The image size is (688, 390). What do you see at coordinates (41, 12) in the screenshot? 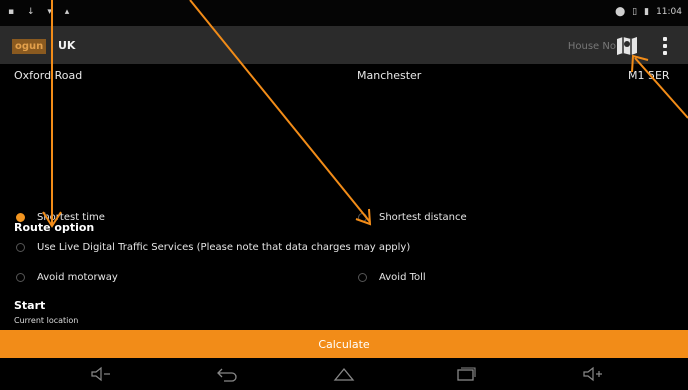
I see `notification-icons: ▪ ↓ ▾ ▴` at bounding box center [41, 12].